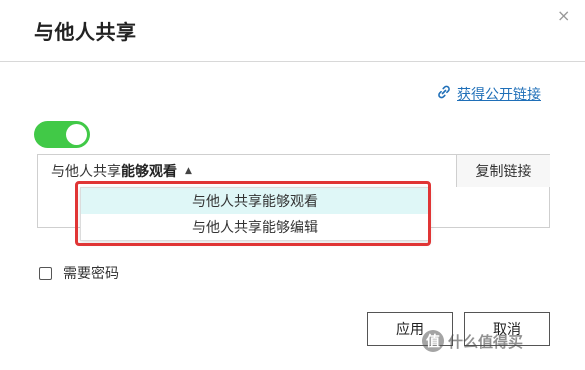 This screenshot has height=370, width=585. I want to click on link-icon, so click(444, 94).